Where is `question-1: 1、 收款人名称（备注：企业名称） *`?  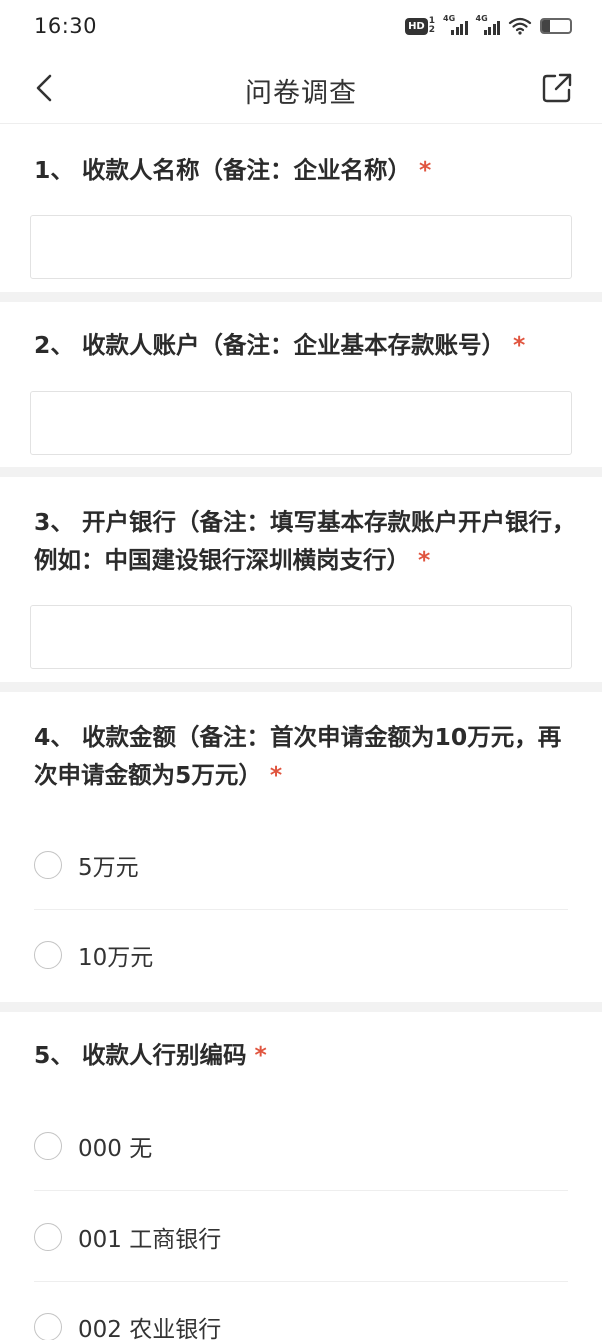
question-1: 1、 收款人名称（备注：企业名称） * is located at coordinates (301, 208).